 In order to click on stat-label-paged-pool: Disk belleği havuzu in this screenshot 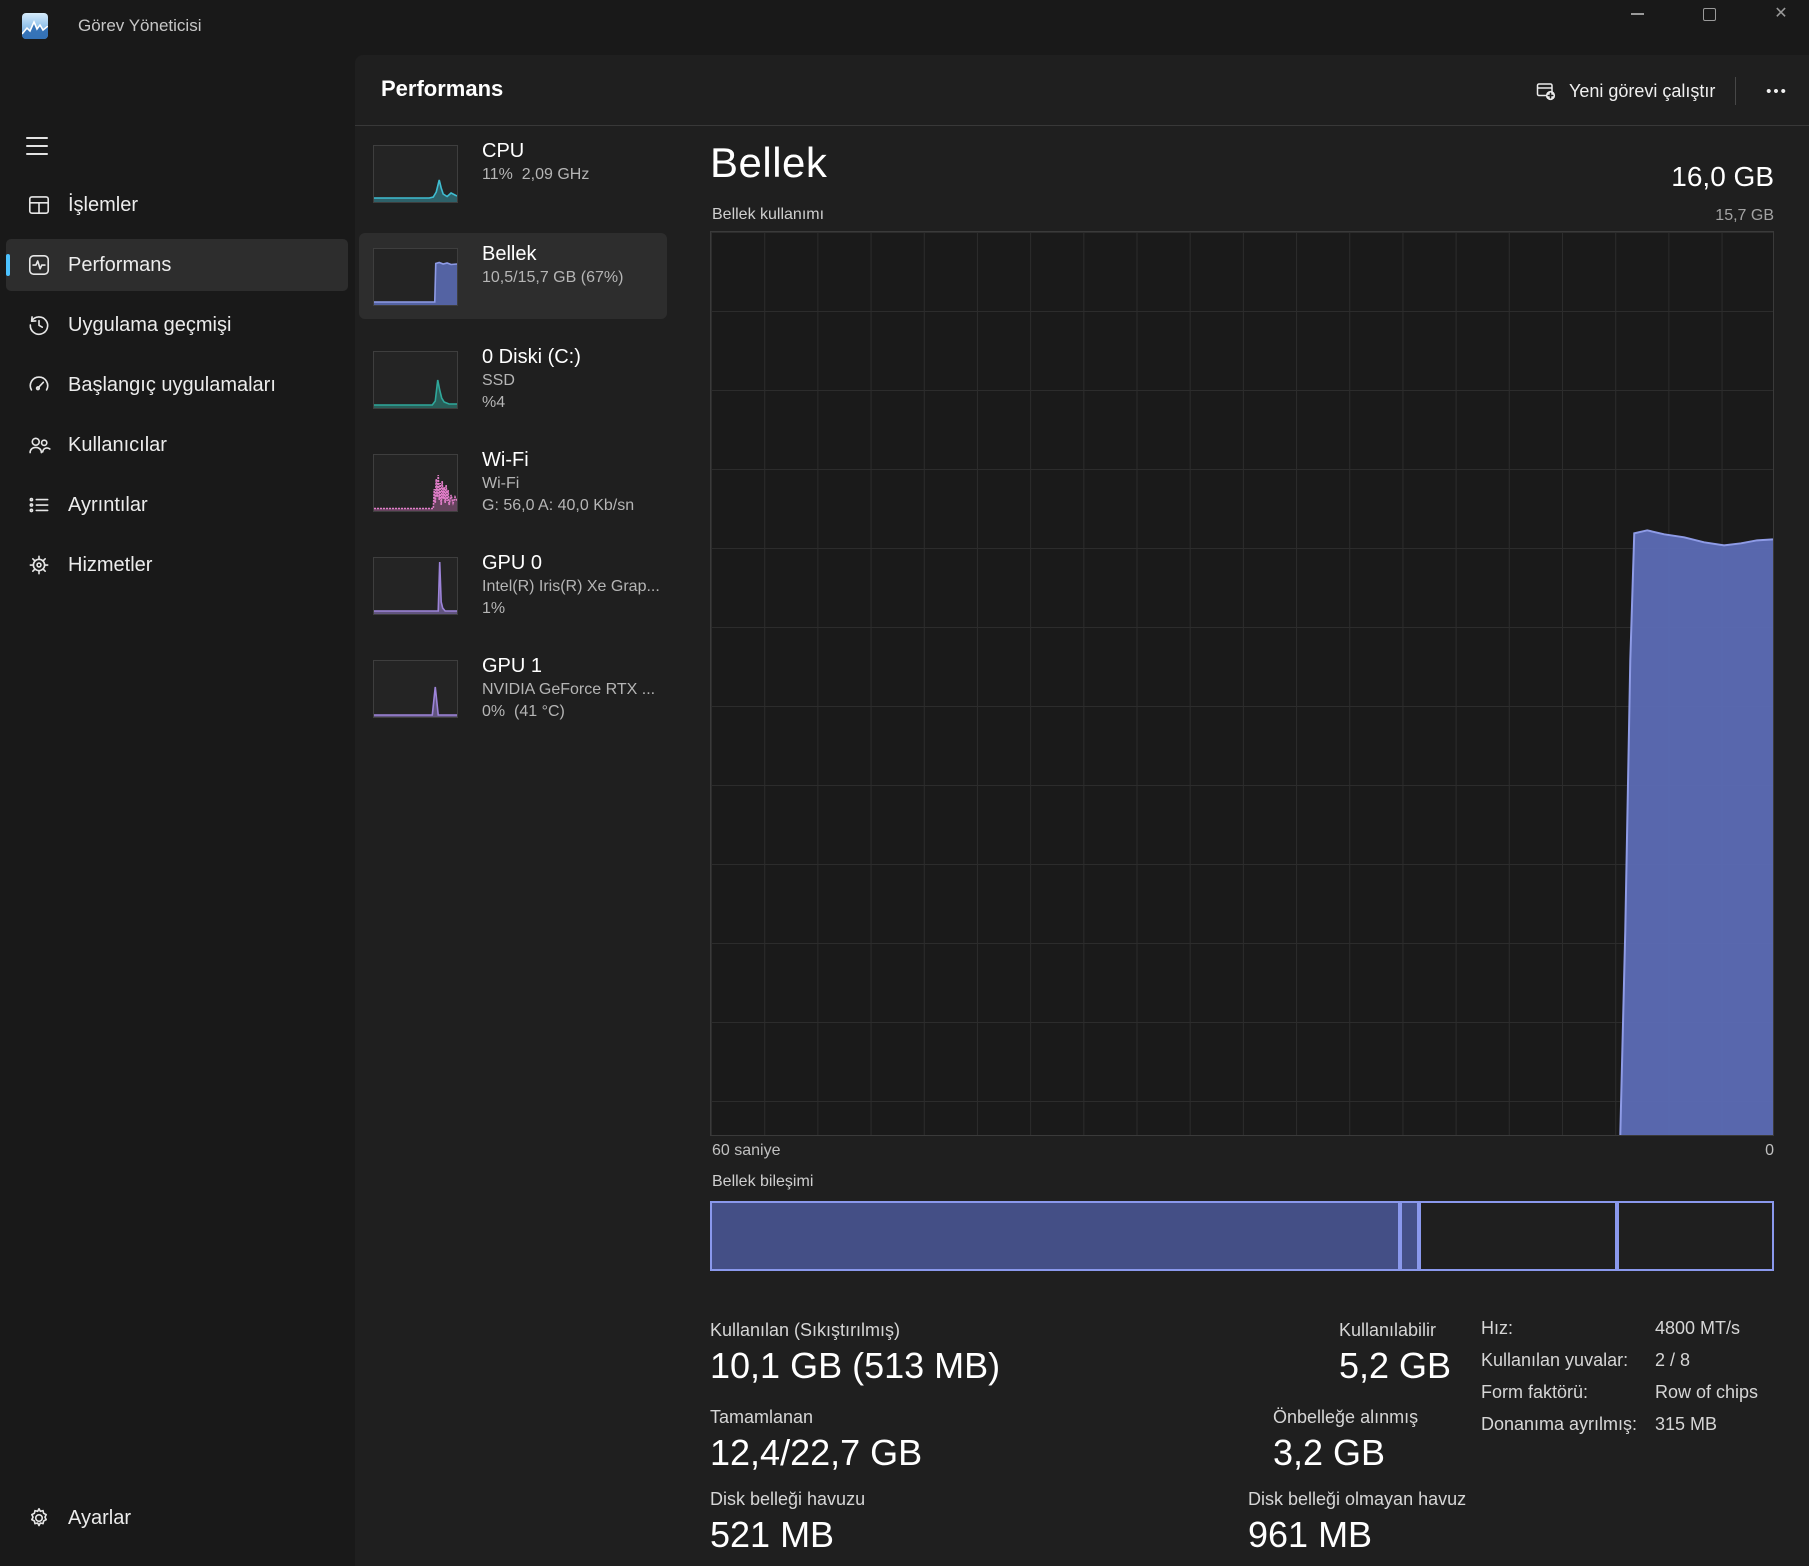, I will do `click(788, 1499)`.